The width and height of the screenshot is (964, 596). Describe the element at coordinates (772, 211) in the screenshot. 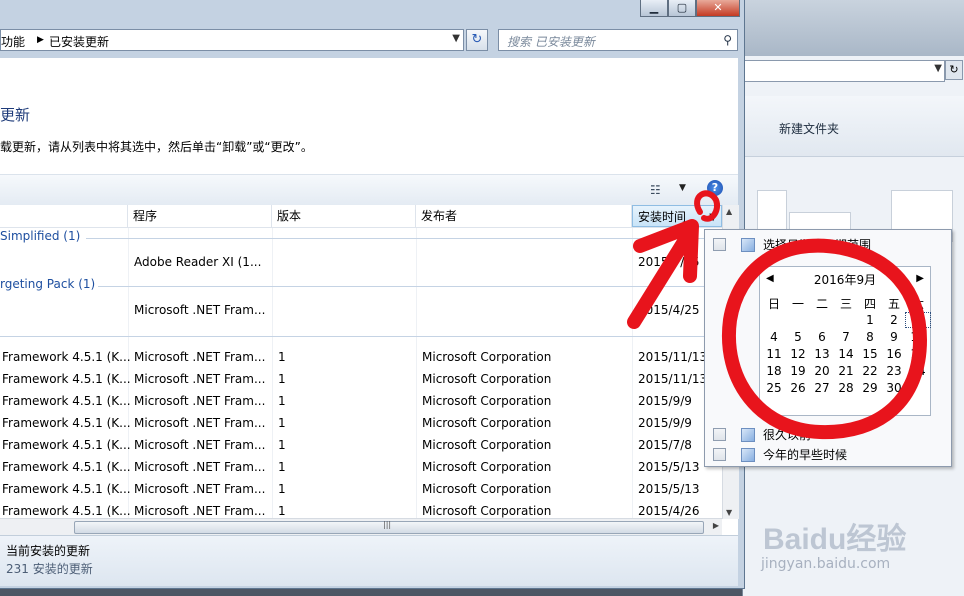

I see `file-thumbnail` at that location.